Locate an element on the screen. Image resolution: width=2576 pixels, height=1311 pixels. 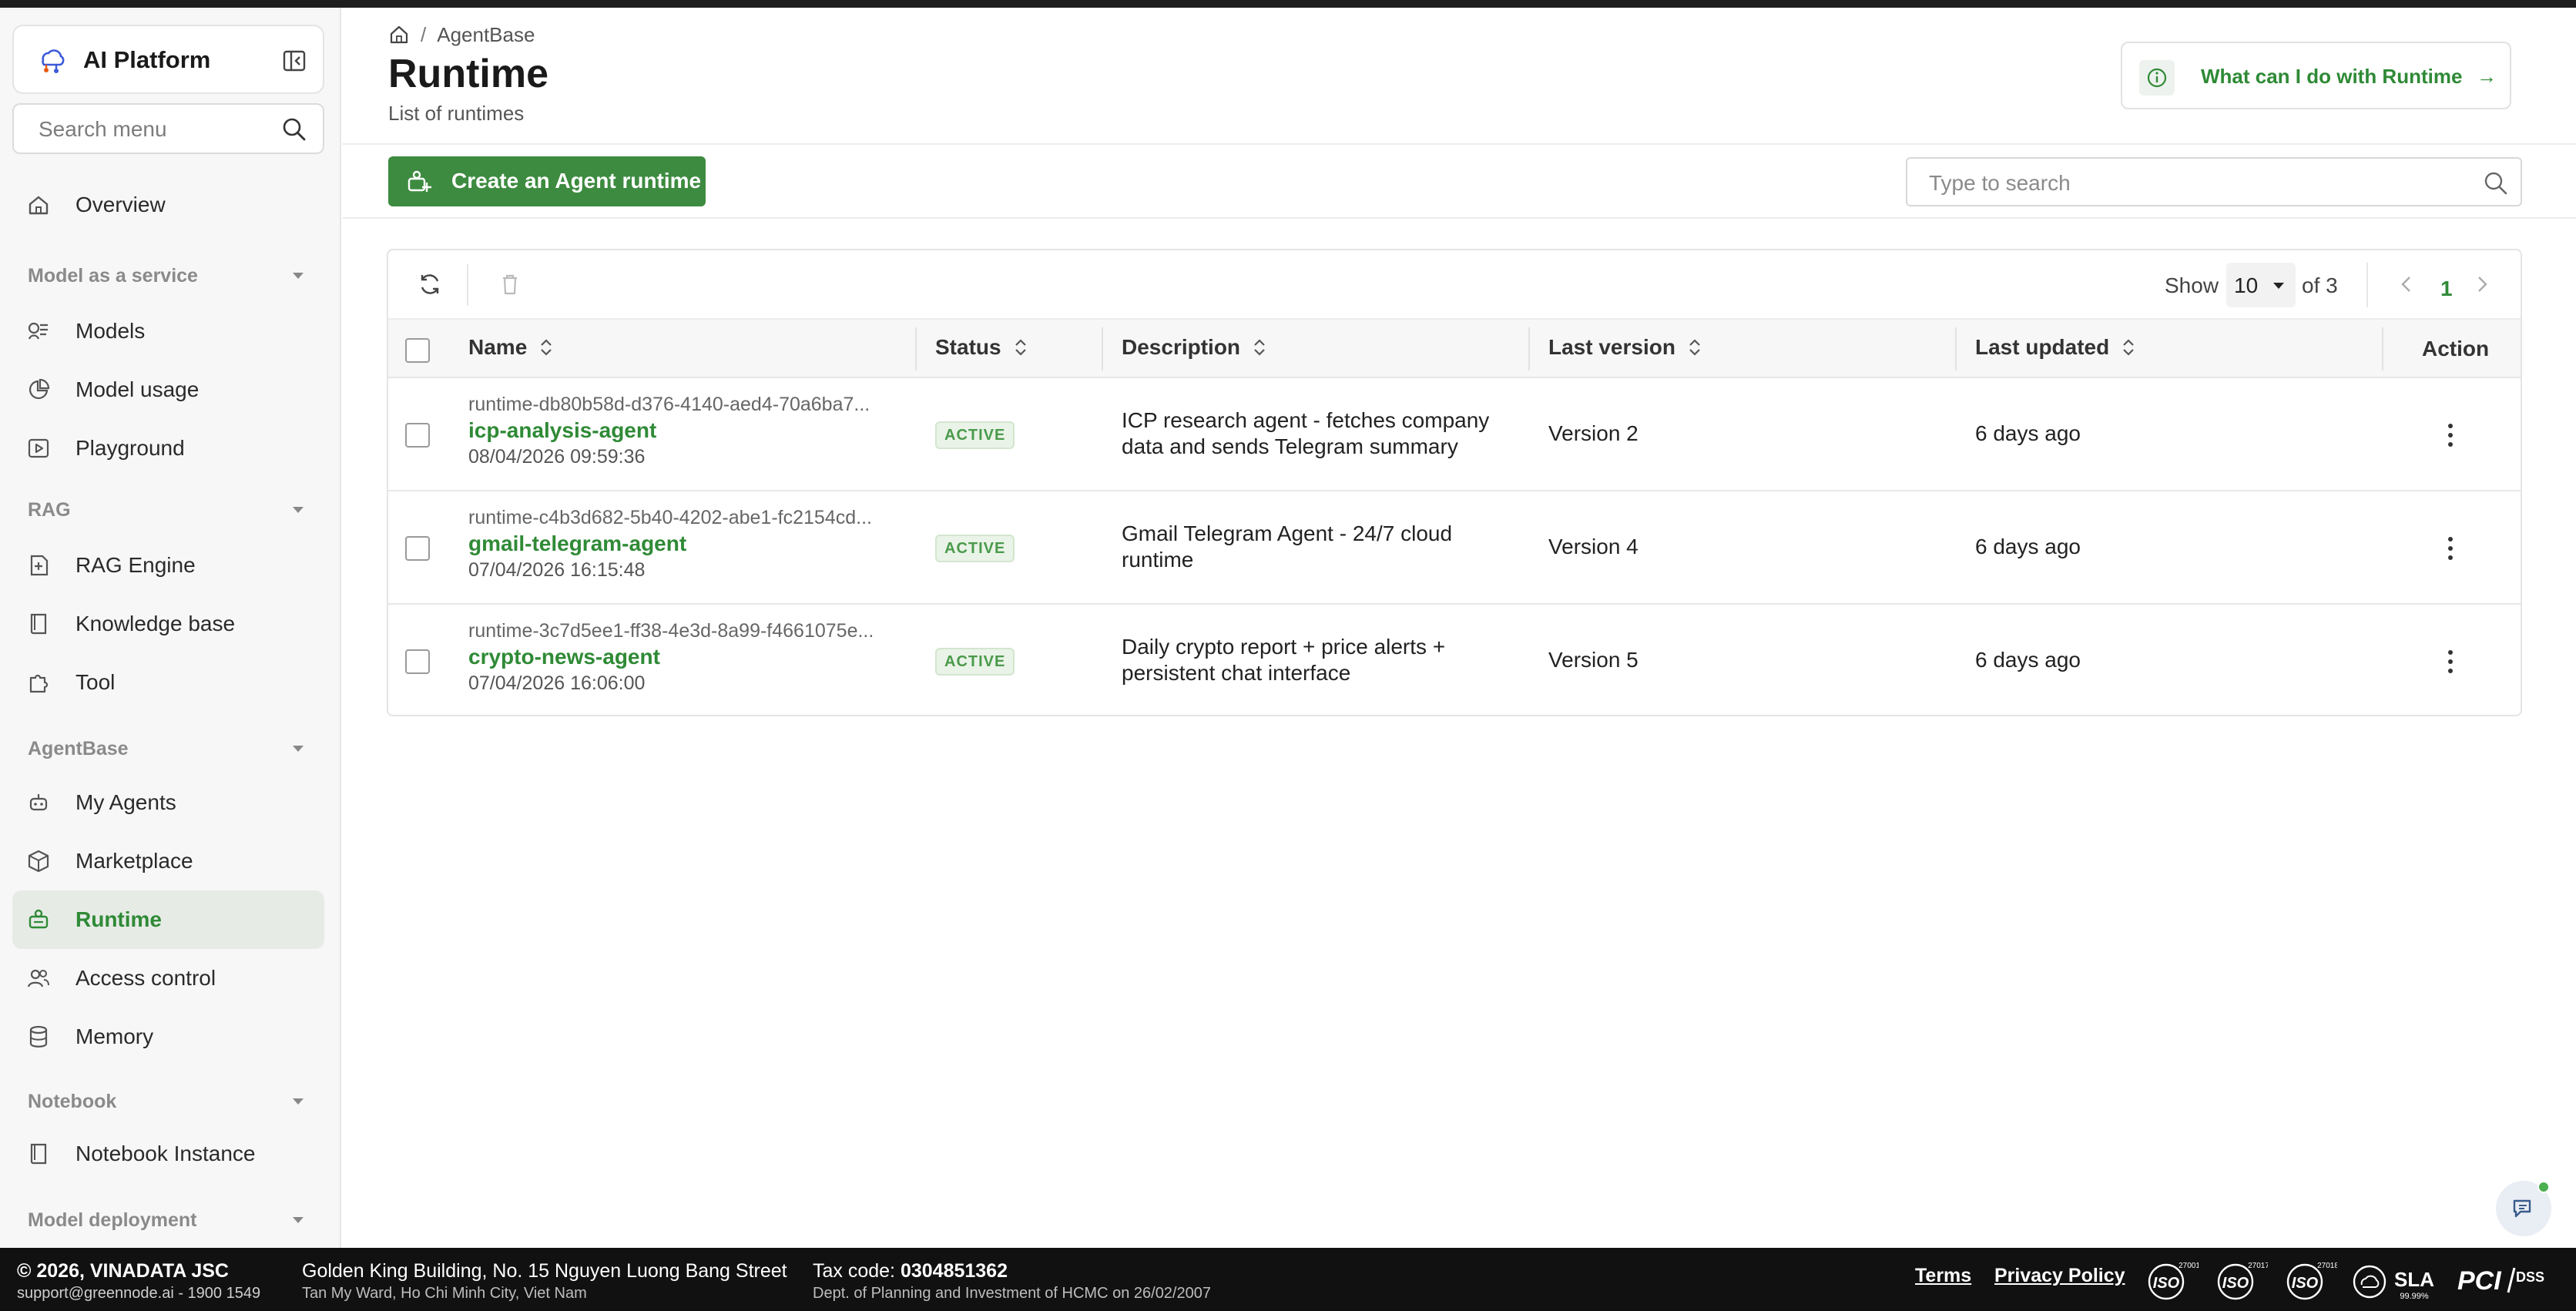
sidebar-item-rag-engine: RAG Engine is located at coordinates (168, 565).